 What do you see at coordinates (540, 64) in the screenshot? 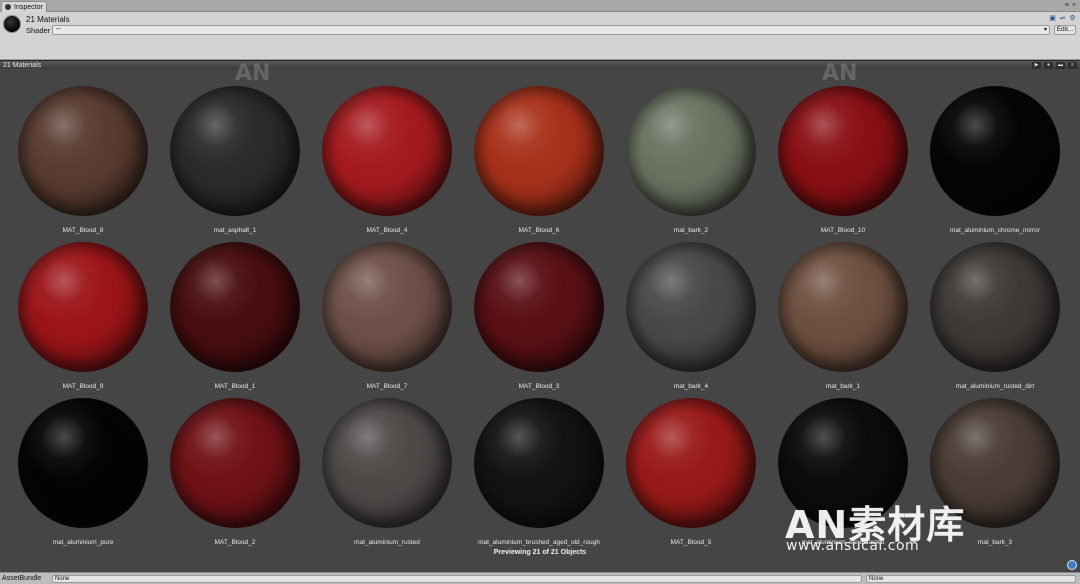
I see `preview-toolbar: 21 Materials ▶ ● ▬ ≡` at bounding box center [540, 64].